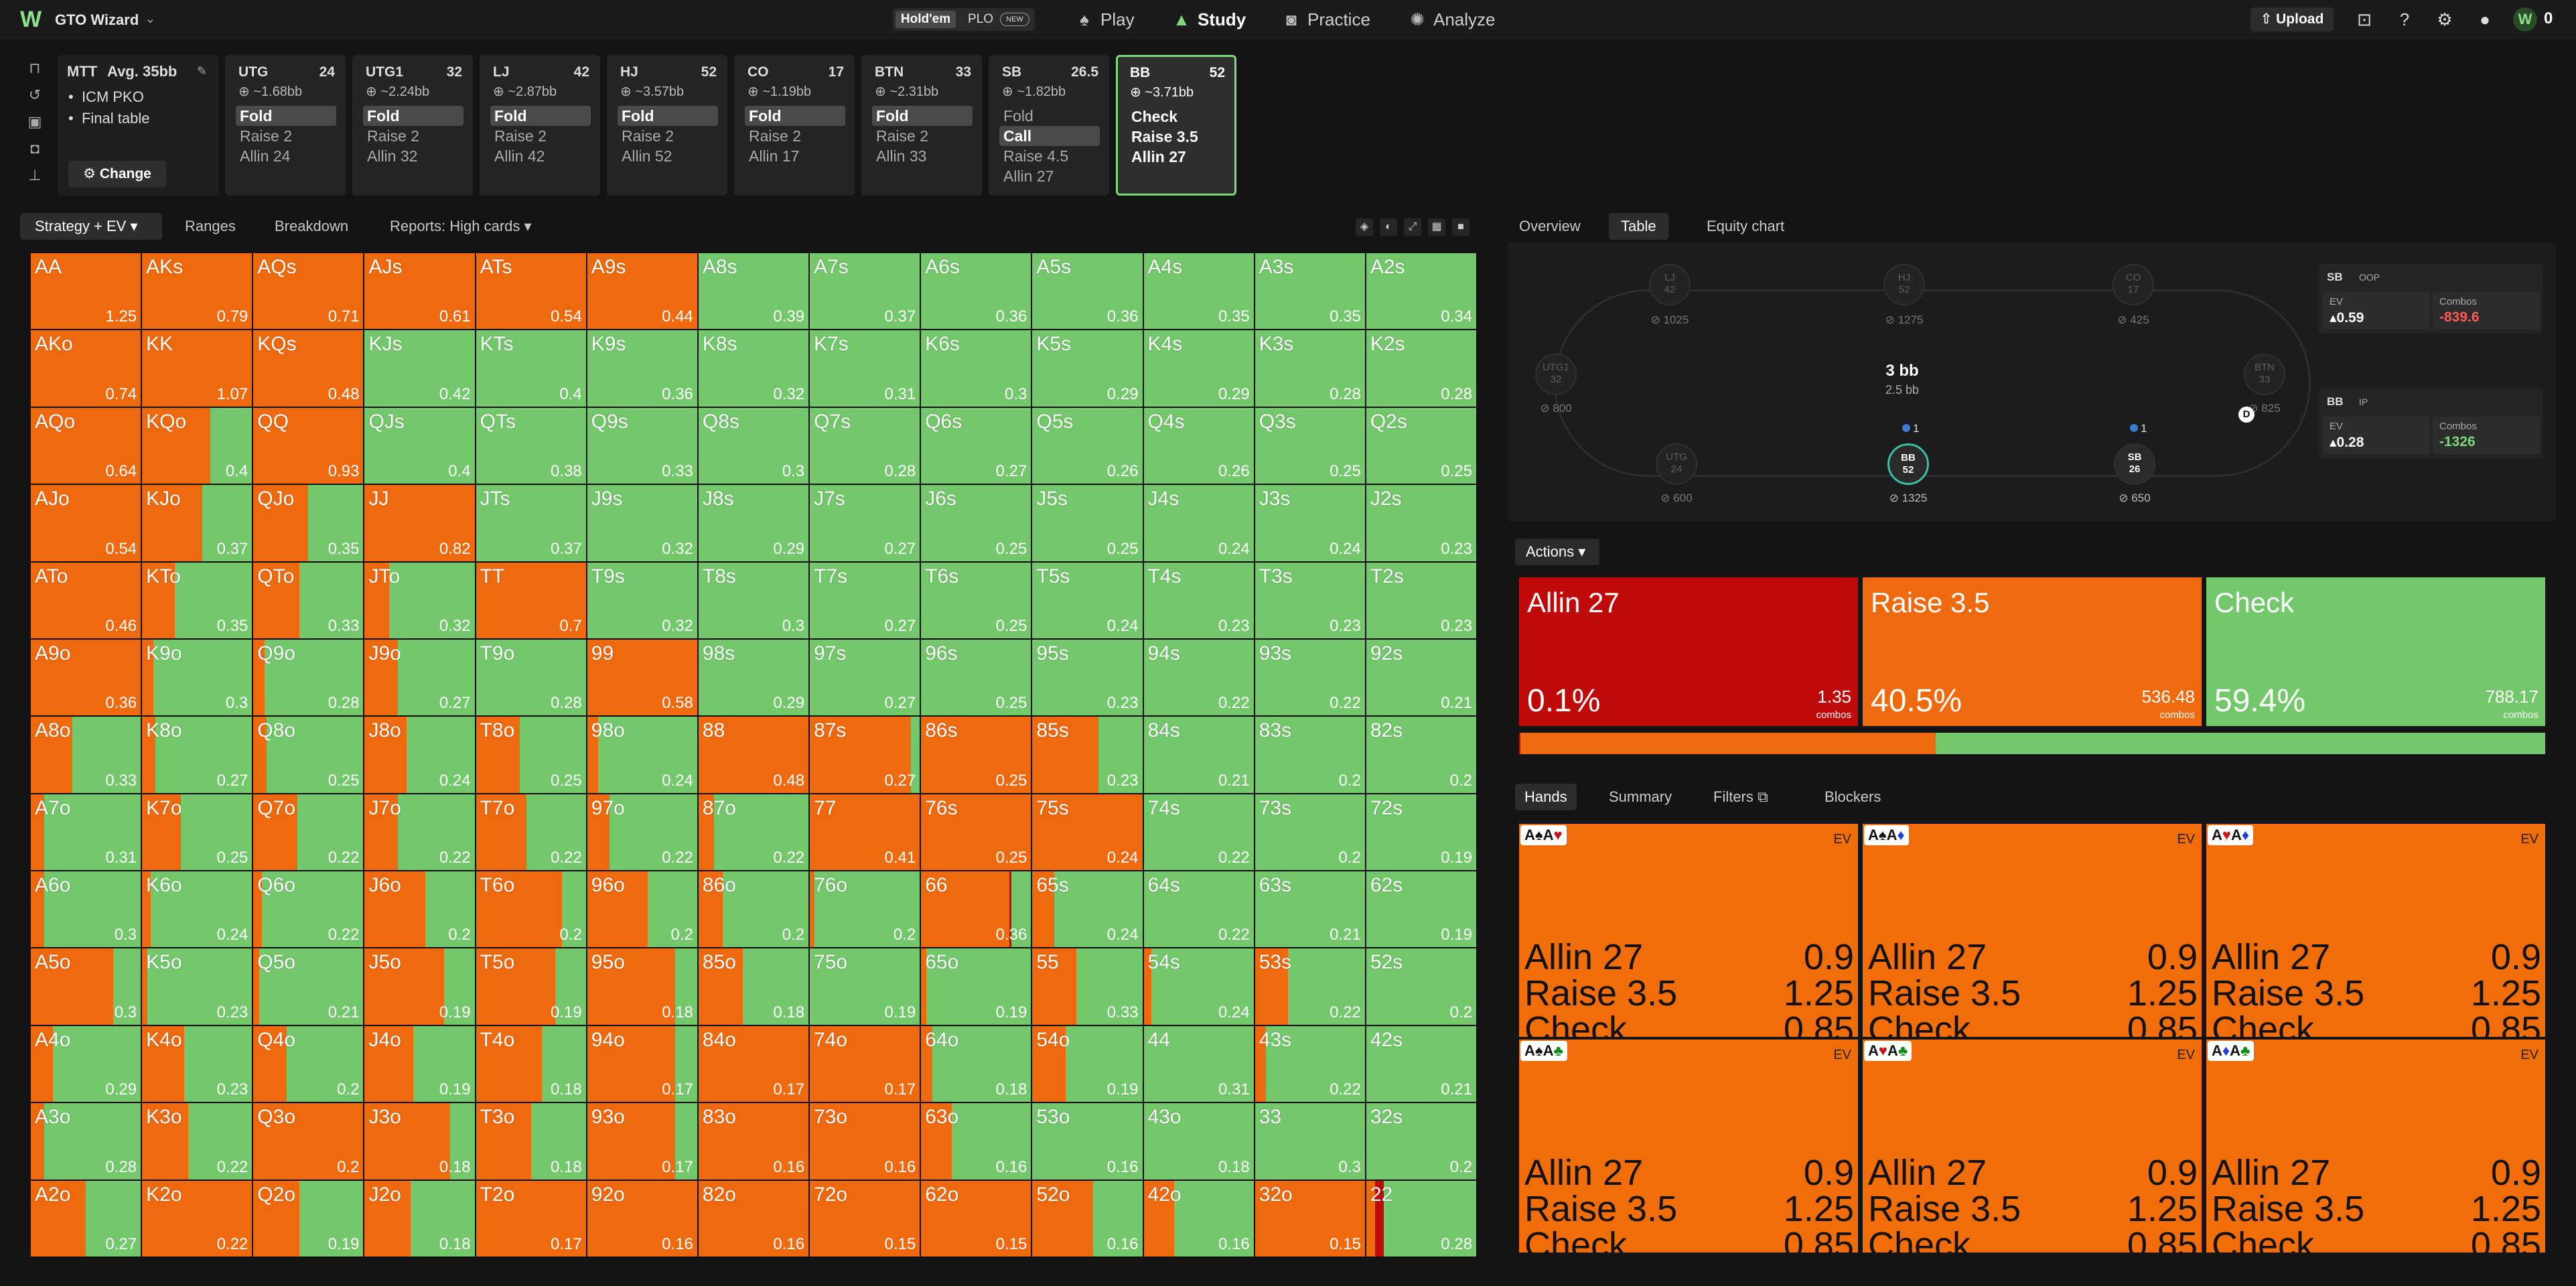 Image resolution: width=2576 pixels, height=1286 pixels. Describe the element at coordinates (1451, 19) in the screenshot. I see `nav-analyze: ✺ Analyze` at that location.